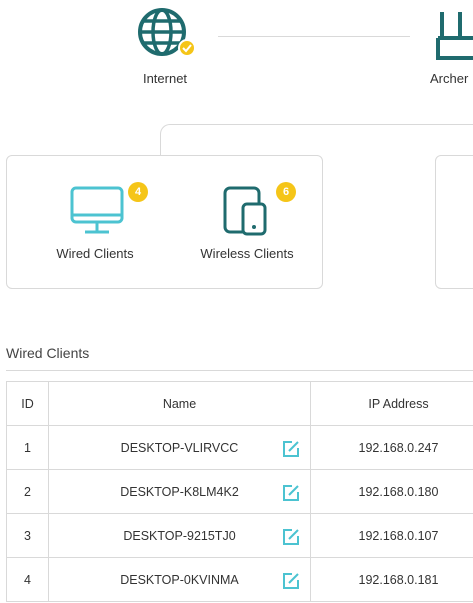 This screenshot has width=473, height=603. I want to click on secondary-panel, so click(454, 222).